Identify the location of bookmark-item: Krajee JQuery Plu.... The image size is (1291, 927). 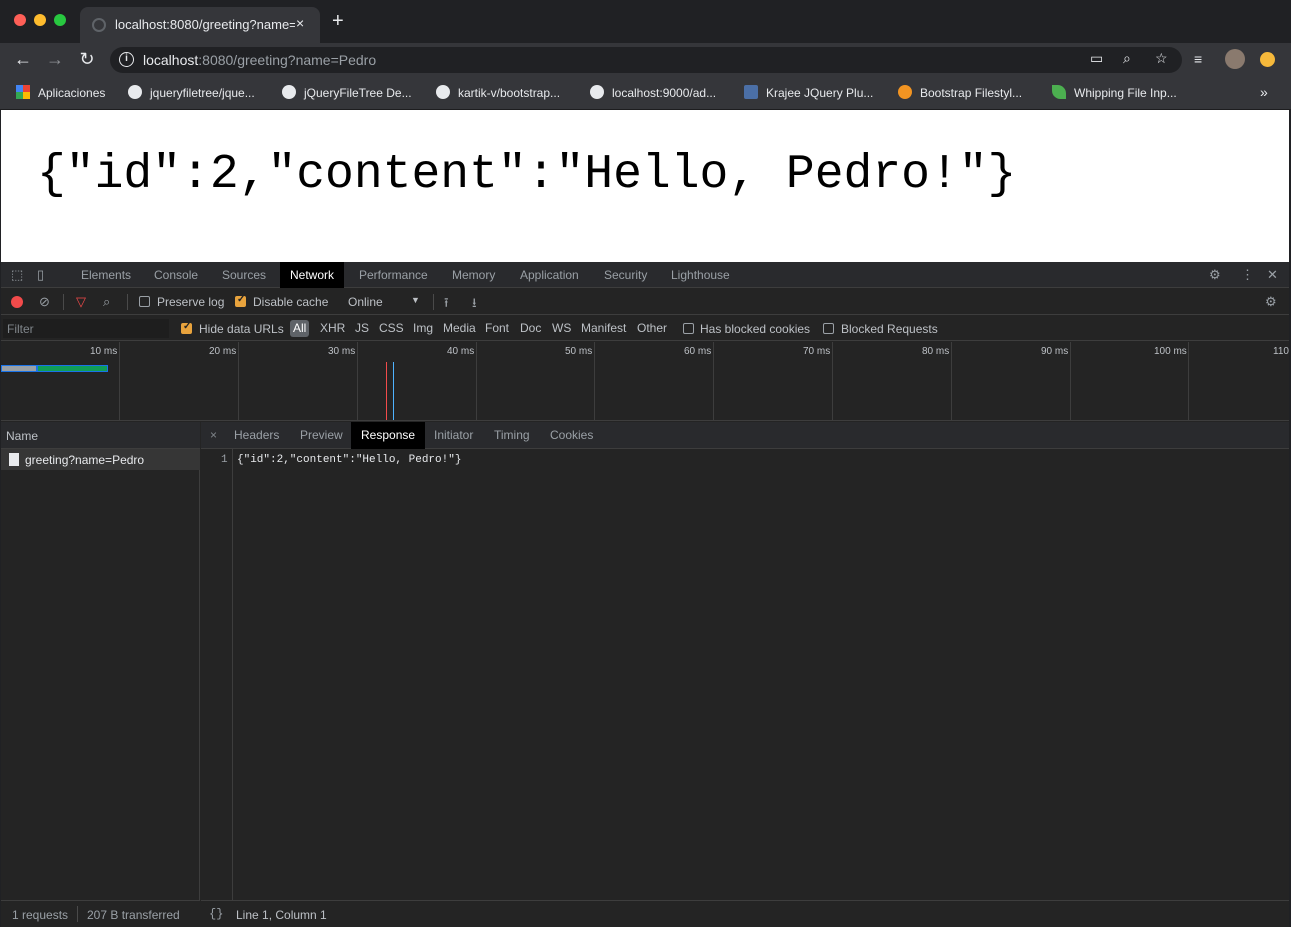
(808, 93).